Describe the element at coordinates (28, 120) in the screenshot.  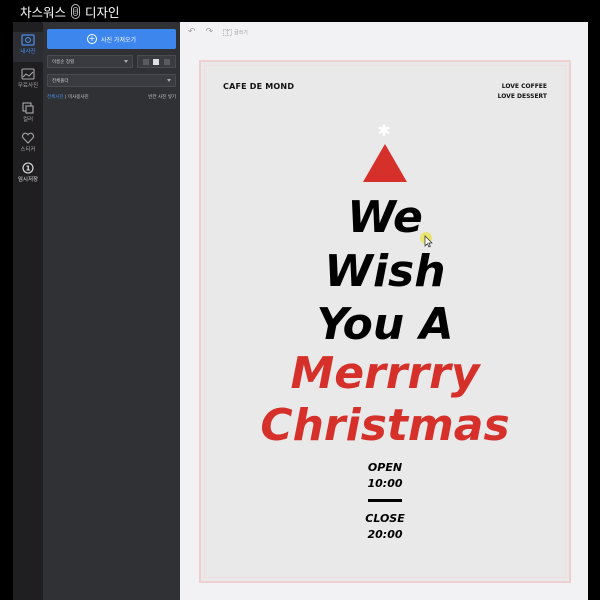
I see `rail-item-label: 컬러` at that location.